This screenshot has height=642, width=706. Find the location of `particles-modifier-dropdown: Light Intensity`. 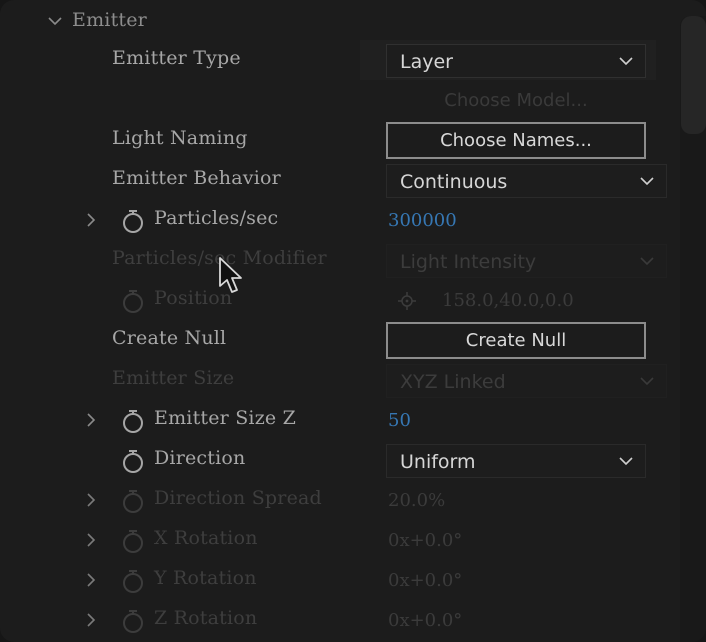

particles-modifier-dropdown: Light Intensity is located at coordinates (526, 261).